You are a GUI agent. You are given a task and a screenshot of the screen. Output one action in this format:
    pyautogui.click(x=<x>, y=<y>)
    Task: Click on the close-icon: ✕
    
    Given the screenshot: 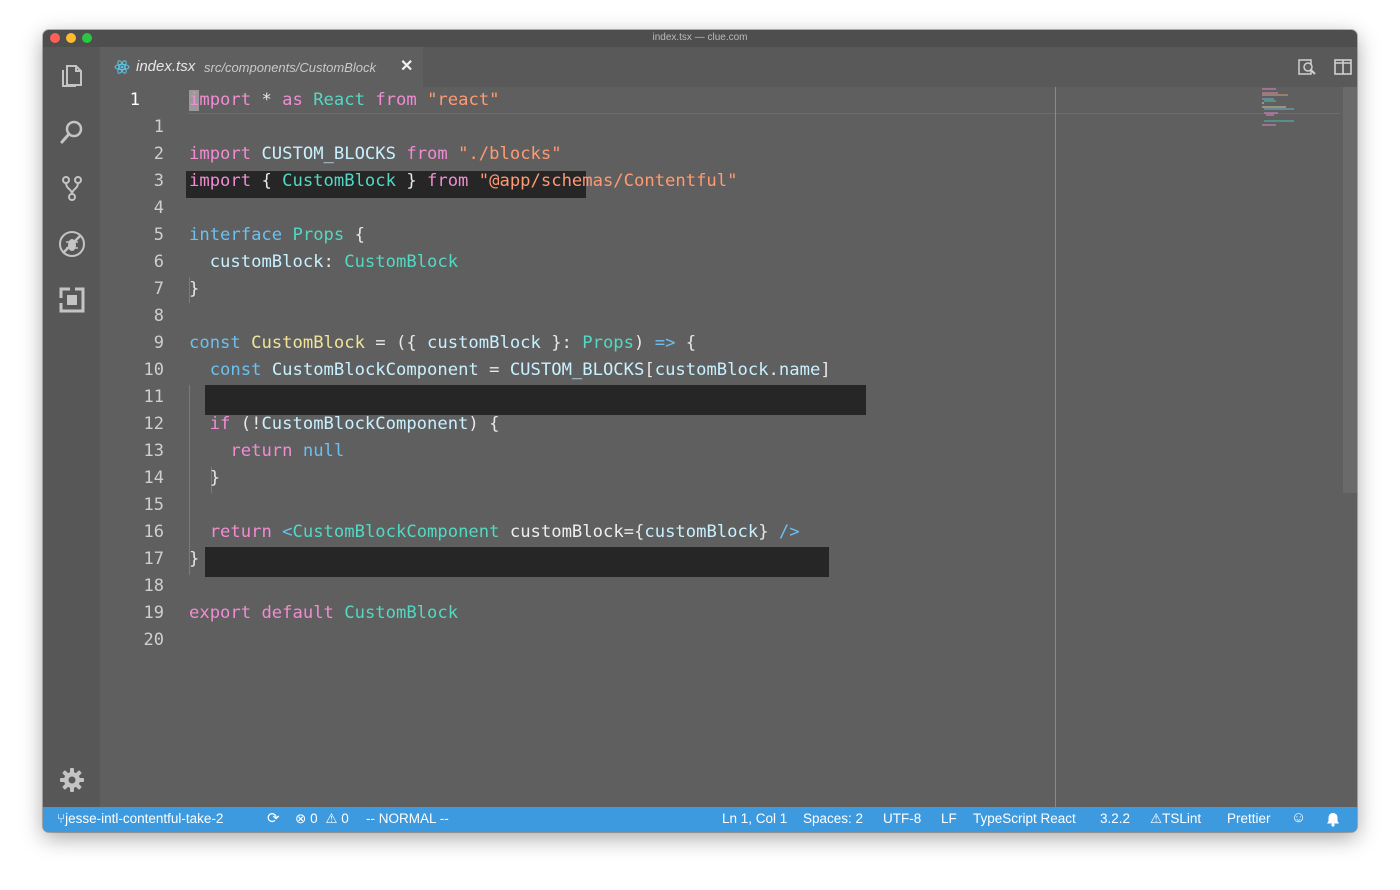 What is the action you would take?
    pyautogui.click(x=406, y=66)
    